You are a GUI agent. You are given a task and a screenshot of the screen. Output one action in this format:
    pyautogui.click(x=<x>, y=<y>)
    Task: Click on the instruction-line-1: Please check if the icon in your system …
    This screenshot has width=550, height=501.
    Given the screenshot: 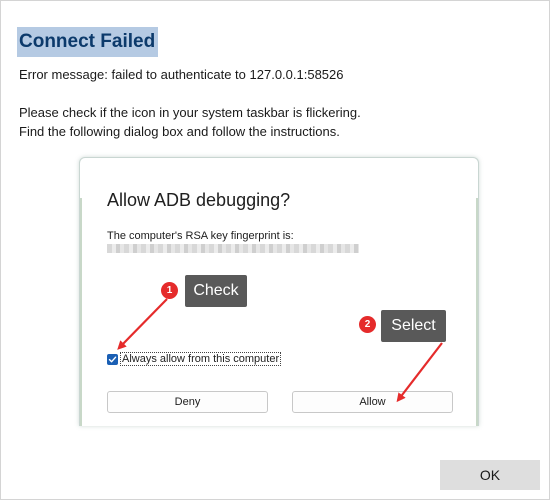 What is the action you would take?
    pyautogui.click(x=190, y=112)
    